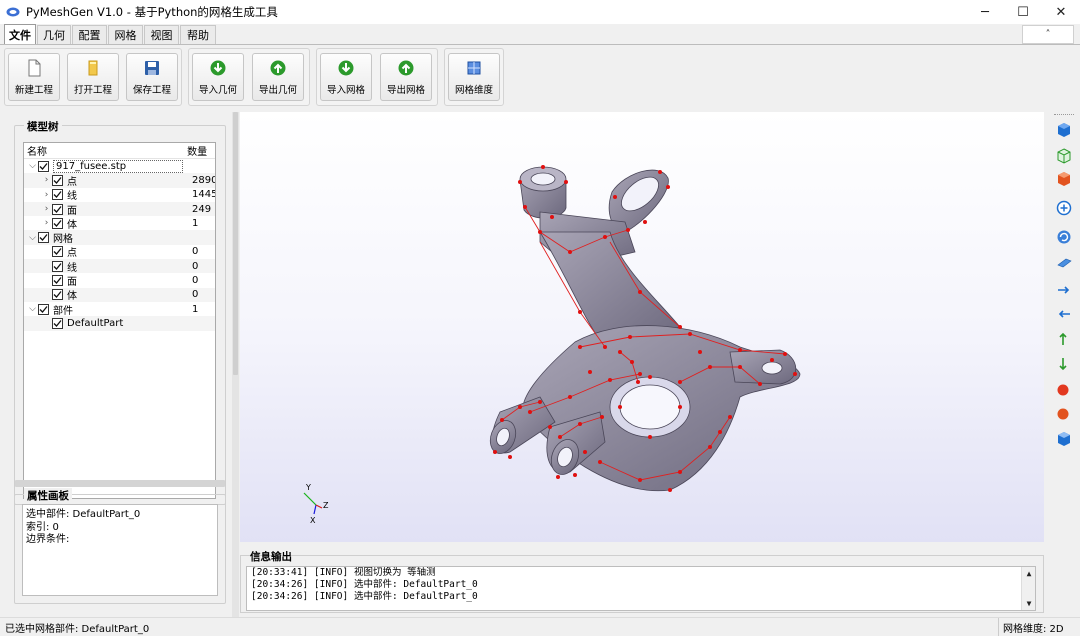 The width and height of the screenshot is (1080, 636). What do you see at coordinates (119, 237) in the screenshot?
I see `tree-item-mesh: ⌵ 网格` at bounding box center [119, 237].